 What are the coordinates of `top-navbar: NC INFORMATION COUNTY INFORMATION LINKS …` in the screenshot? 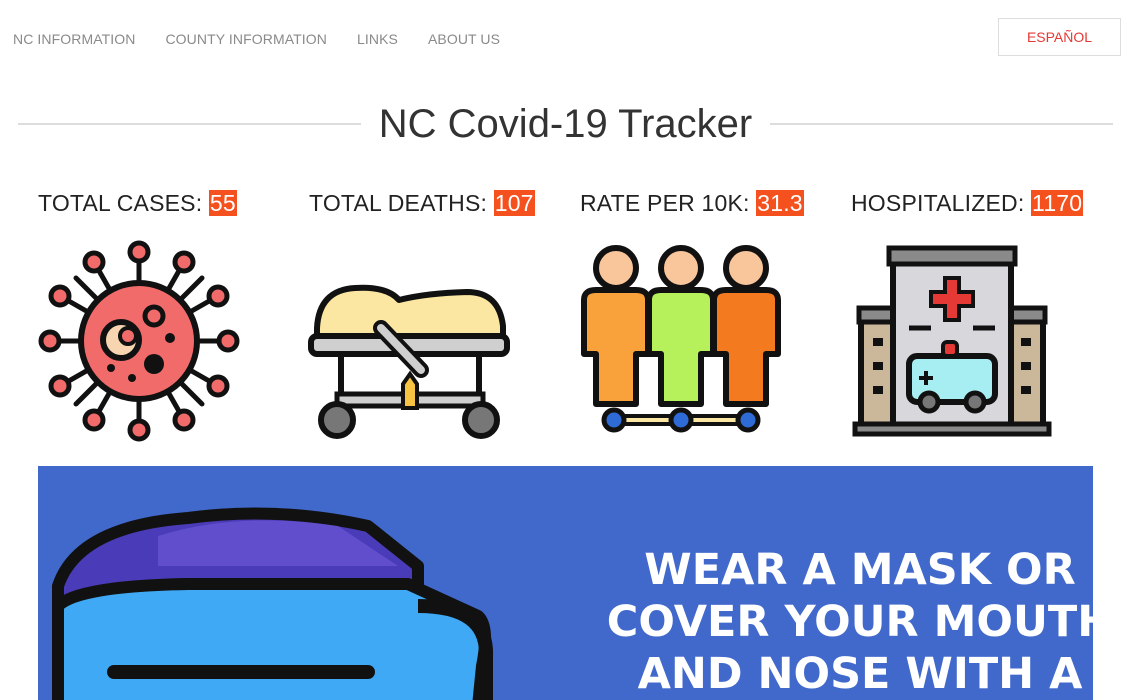 It's located at (565, 39).